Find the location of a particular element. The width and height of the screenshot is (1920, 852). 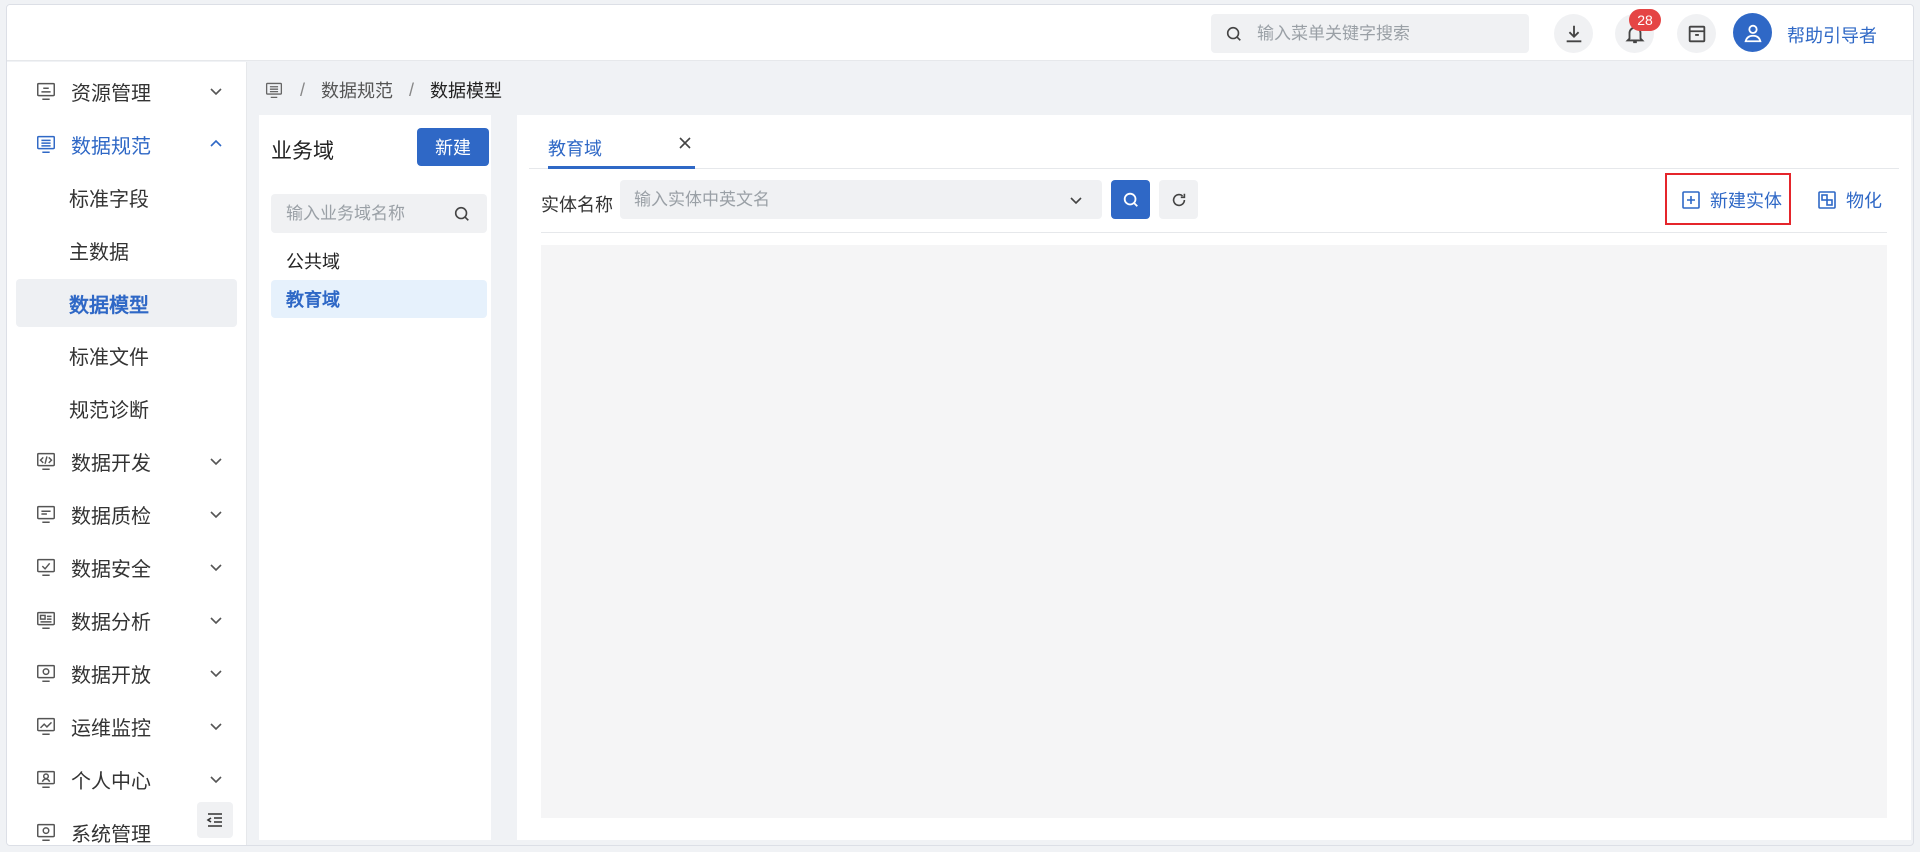

menu-search-box is located at coordinates (1370, 33).